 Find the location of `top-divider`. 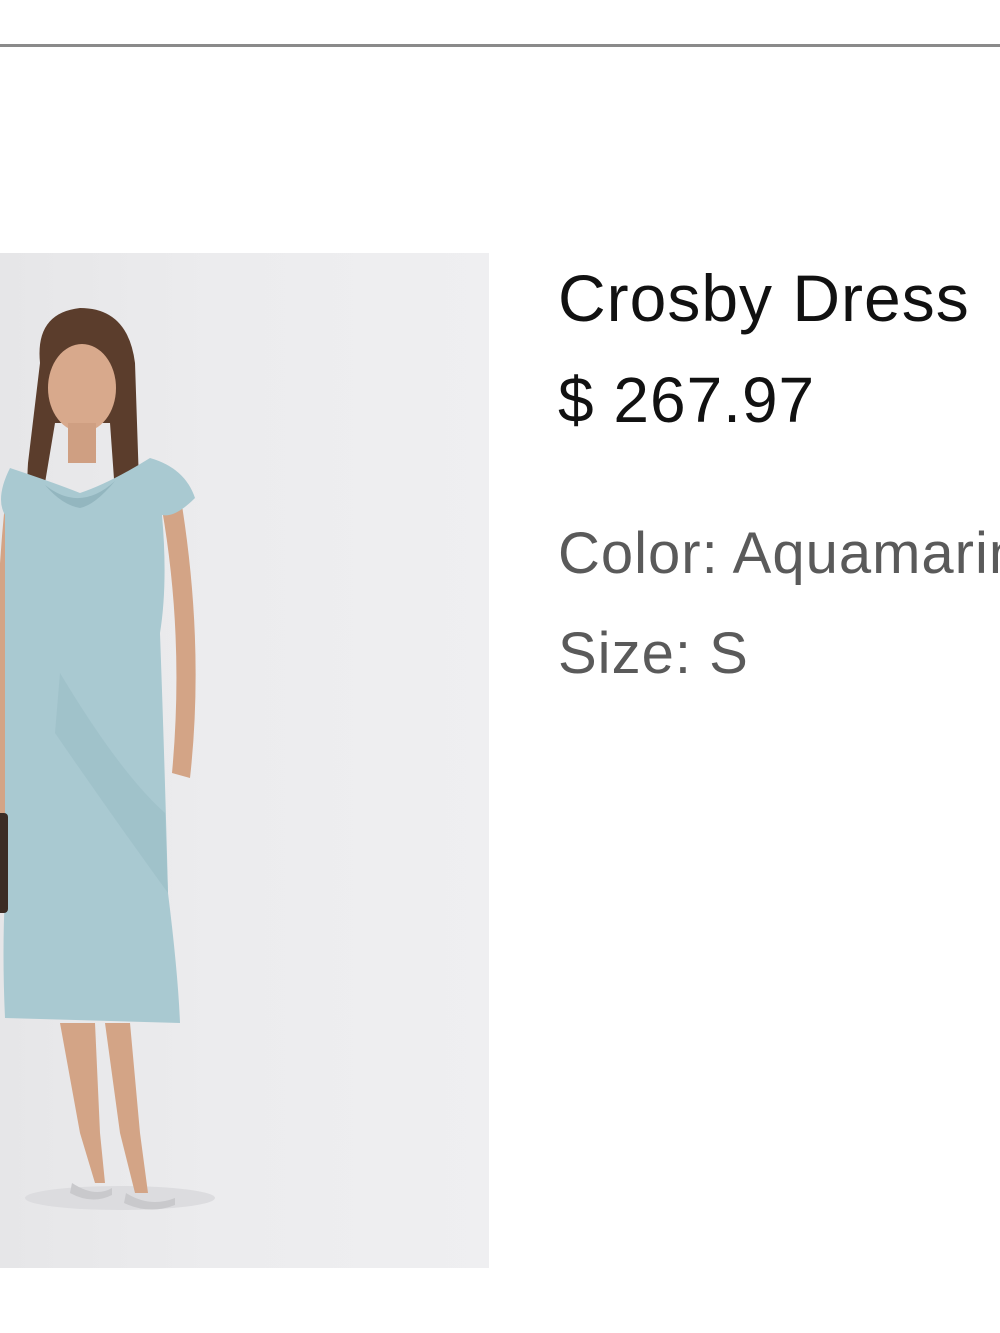

top-divider is located at coordinates (500, 45).